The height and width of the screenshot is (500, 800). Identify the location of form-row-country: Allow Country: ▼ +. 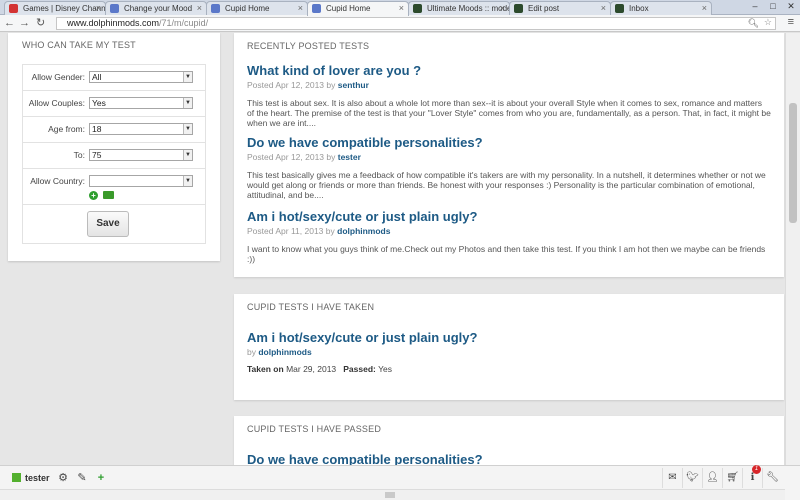
(114, 187).